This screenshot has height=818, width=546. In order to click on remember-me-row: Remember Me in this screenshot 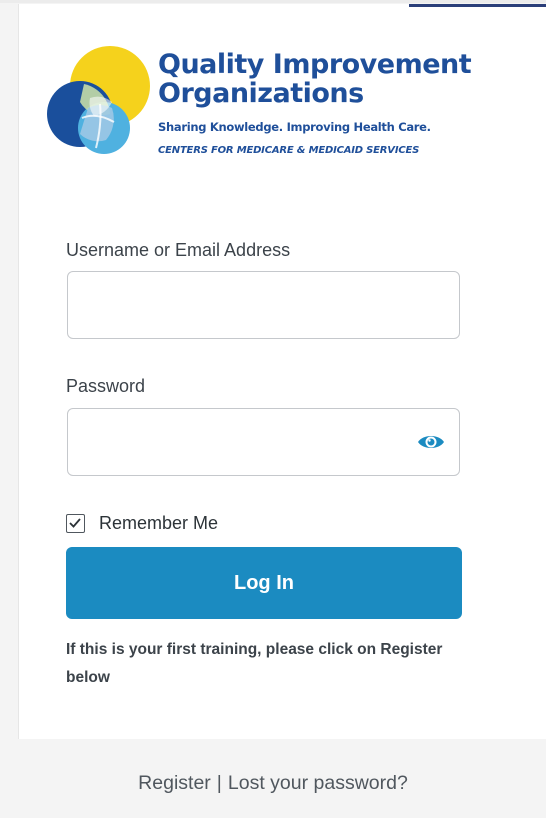, I will do `click(142, 523)`.